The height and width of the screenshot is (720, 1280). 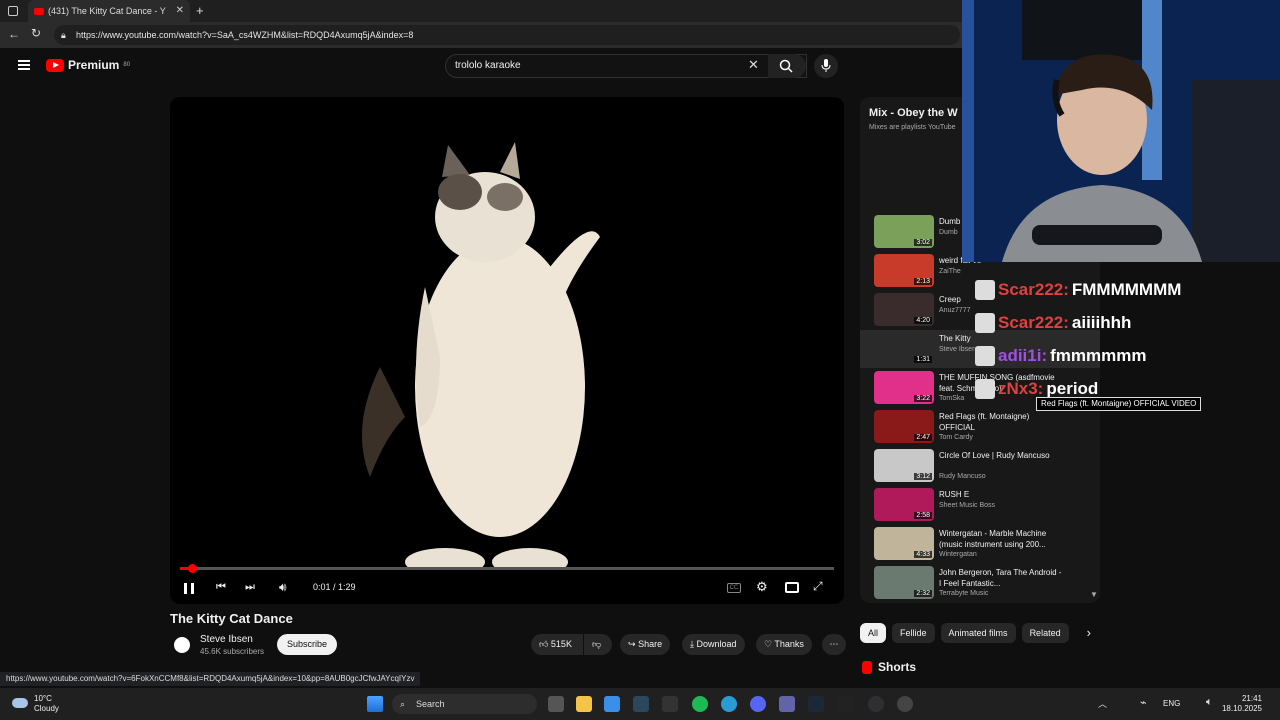 What do you see at coordinates (905, 704) in the screenshot?
I see `settings-app-icon` at bounding box center [905, 704].